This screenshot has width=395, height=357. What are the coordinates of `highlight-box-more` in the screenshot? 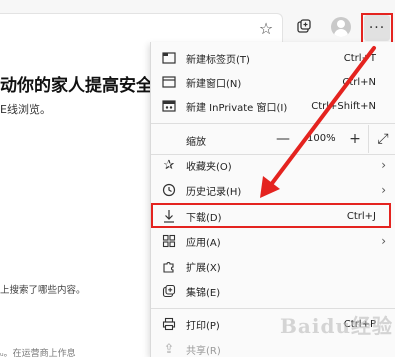 It's located at (377, 29).